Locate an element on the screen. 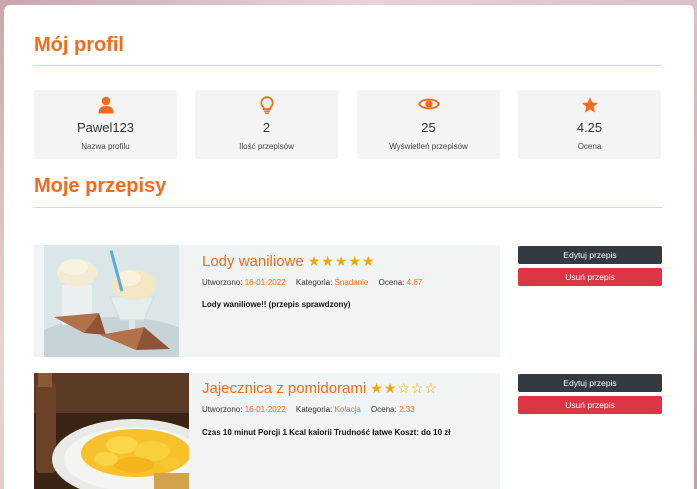 This screenshot has width=697, height=489. stat-username: Pawel123 Nazwa profilu is located at coordinates (105, 124).